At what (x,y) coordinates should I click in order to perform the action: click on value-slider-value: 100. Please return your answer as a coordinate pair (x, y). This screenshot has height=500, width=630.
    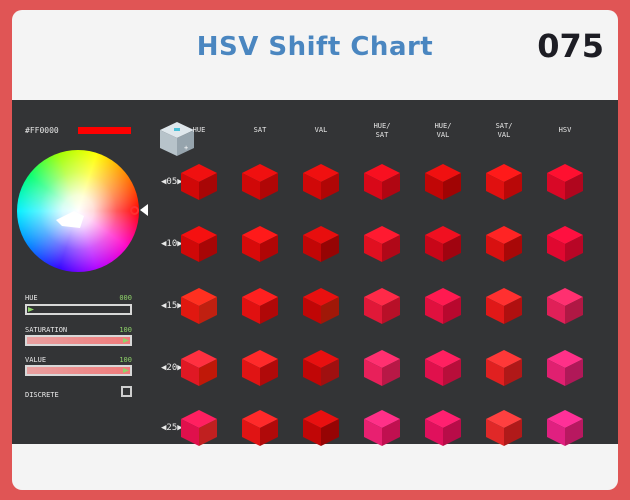
    Looking at the image, I should click on (125, 360).